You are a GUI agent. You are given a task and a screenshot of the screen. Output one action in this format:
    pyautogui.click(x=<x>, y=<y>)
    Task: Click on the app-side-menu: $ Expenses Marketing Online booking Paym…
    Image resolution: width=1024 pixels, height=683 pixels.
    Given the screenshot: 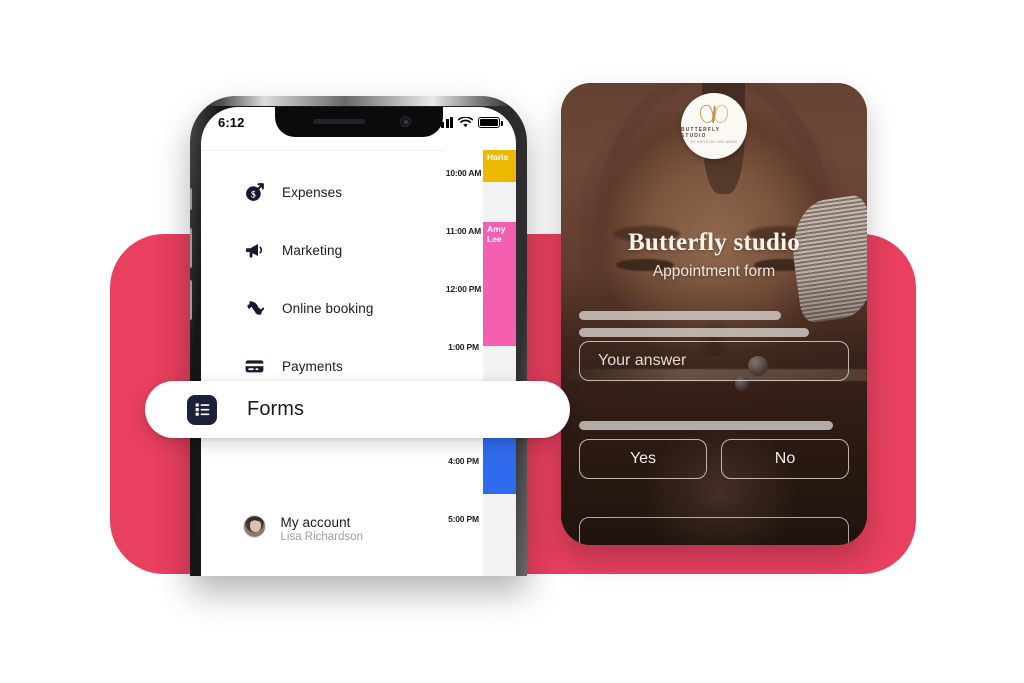 What is the action you would take?
    pyautogui.click(x=322, y=363)
    